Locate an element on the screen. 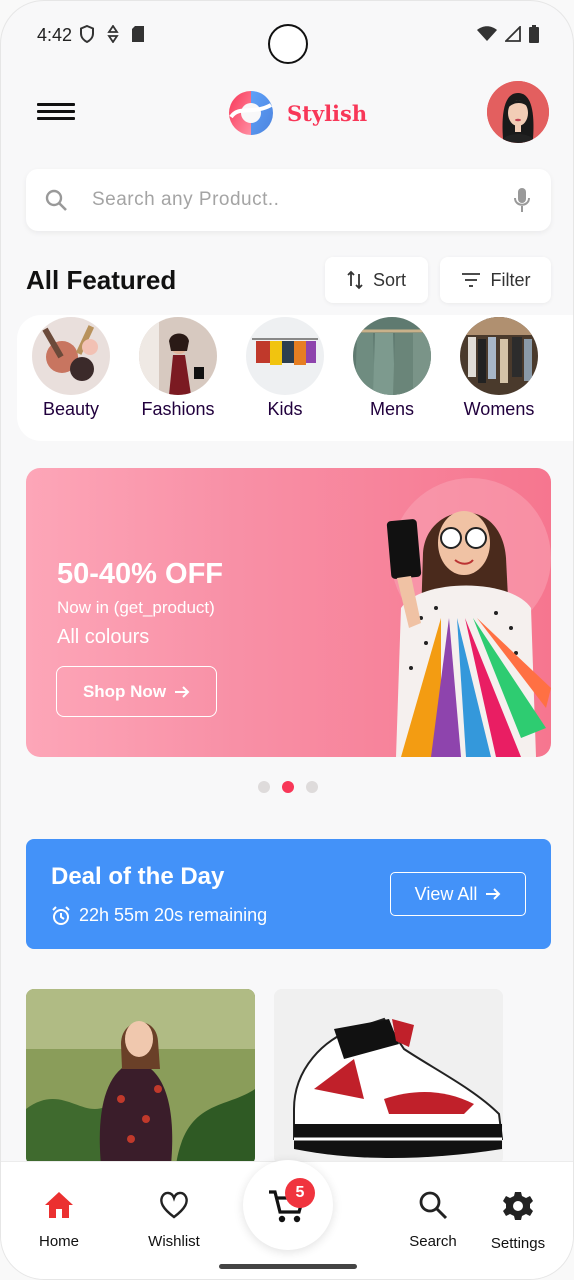 The height and width of the screenshot is (1280, 574). search-input is located at coordinates (292, 200).